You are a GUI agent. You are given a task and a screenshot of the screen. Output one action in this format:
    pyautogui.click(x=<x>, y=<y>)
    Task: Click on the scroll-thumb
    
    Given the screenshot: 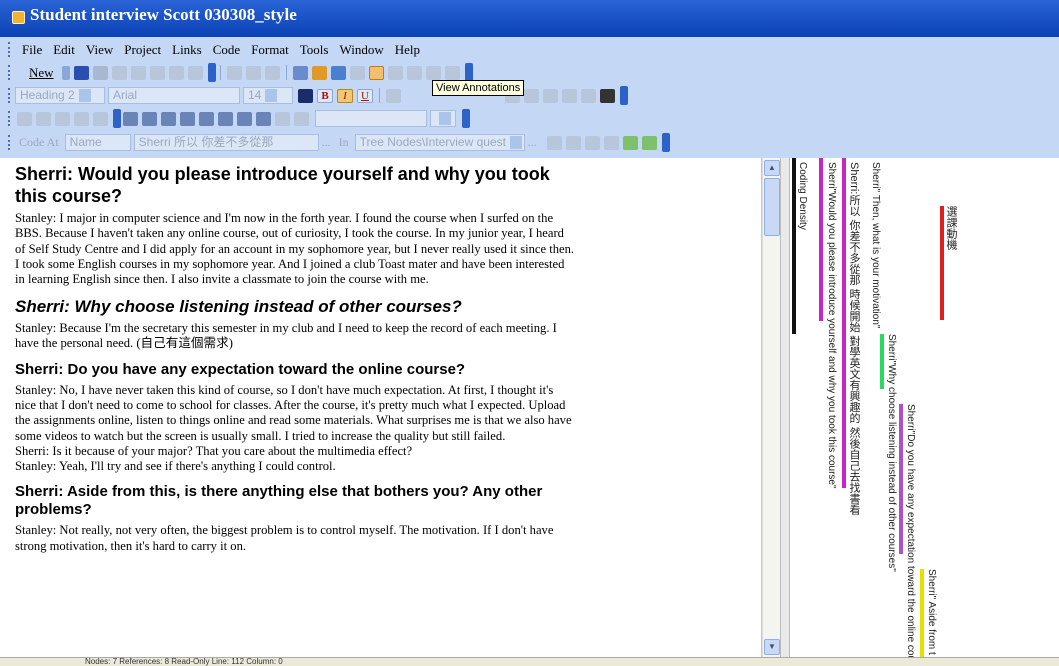 What is the action you would take?
    pyautogui.click(x=772, y=207)
    